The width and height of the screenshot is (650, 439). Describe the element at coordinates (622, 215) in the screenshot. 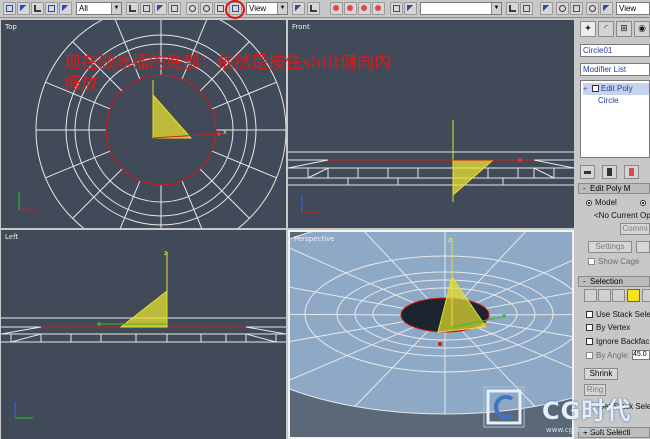

I see `current-operation-text: <No Current Op` at that location.